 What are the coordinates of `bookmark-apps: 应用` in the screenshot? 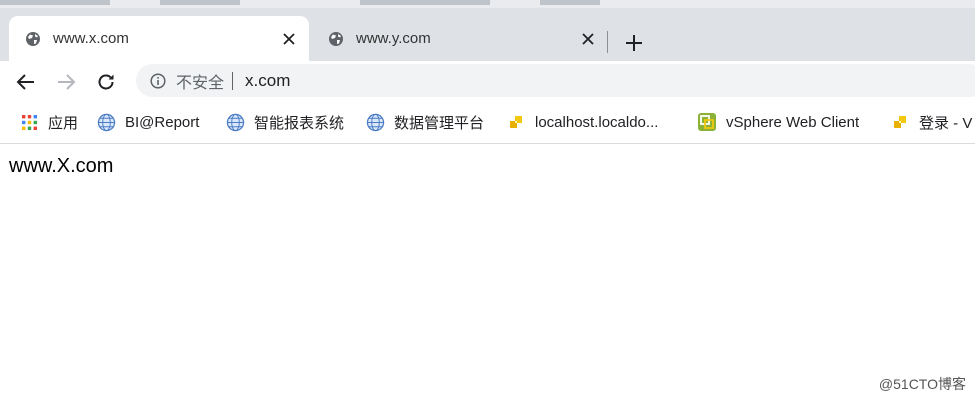 It's located at (48, 122).